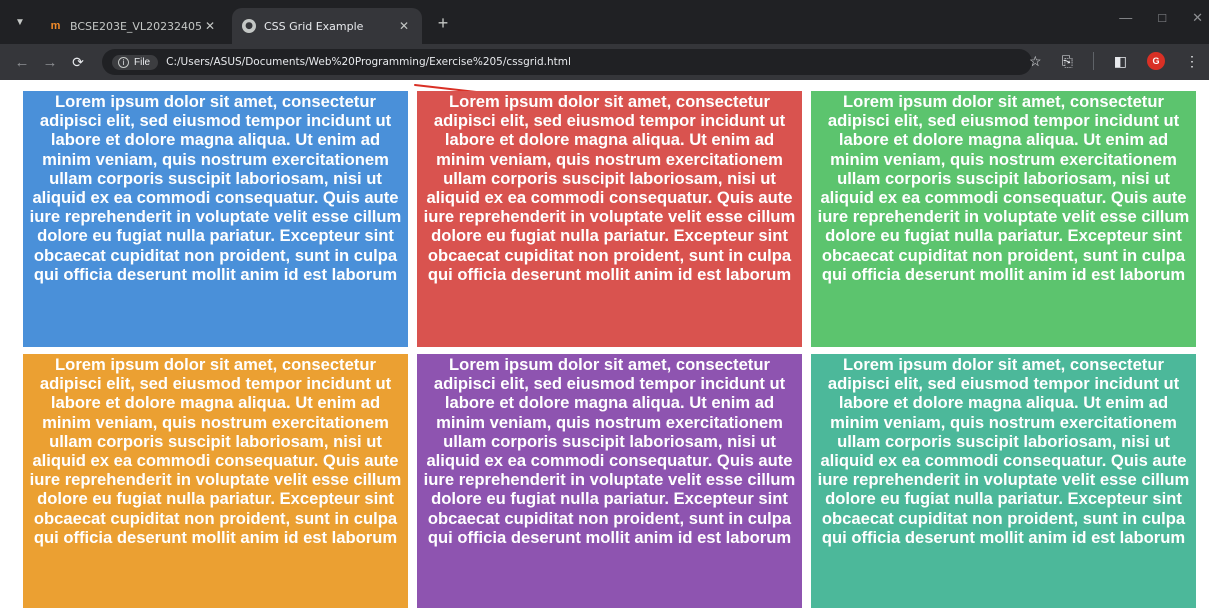 Image resolution: width=1209 pixels, height=608 pixels. I want to click on profile-avatar: G, so click(1156, 61).